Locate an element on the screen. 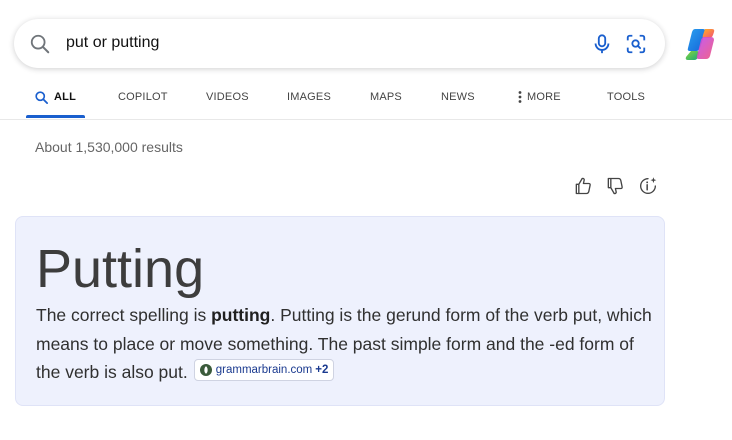  search-box is located at coordinates (339, 43).